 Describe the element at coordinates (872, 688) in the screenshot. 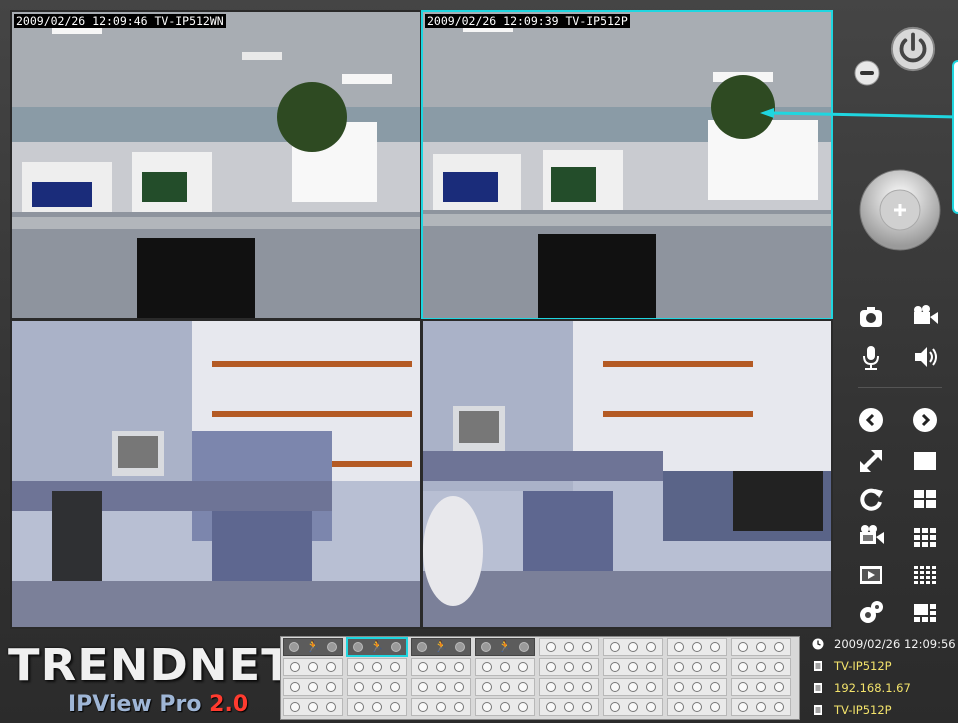

I see `status-ip: 192.168.1.67` at that location.